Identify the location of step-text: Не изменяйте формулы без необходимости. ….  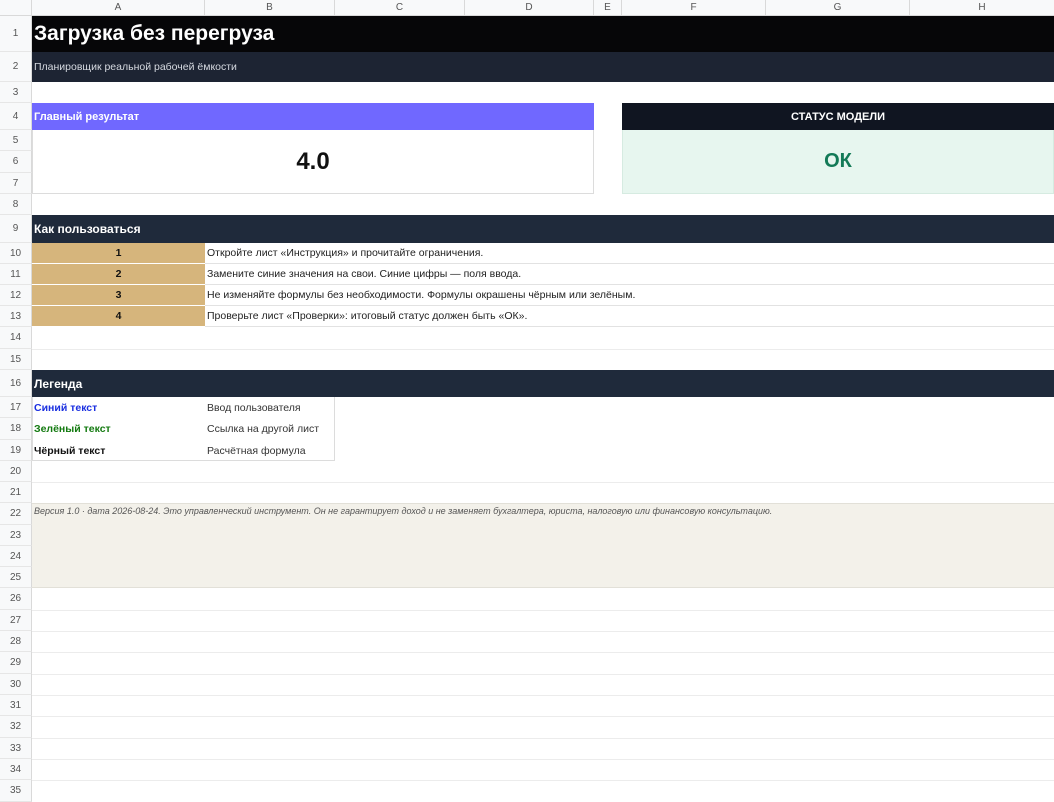
(629, 295).